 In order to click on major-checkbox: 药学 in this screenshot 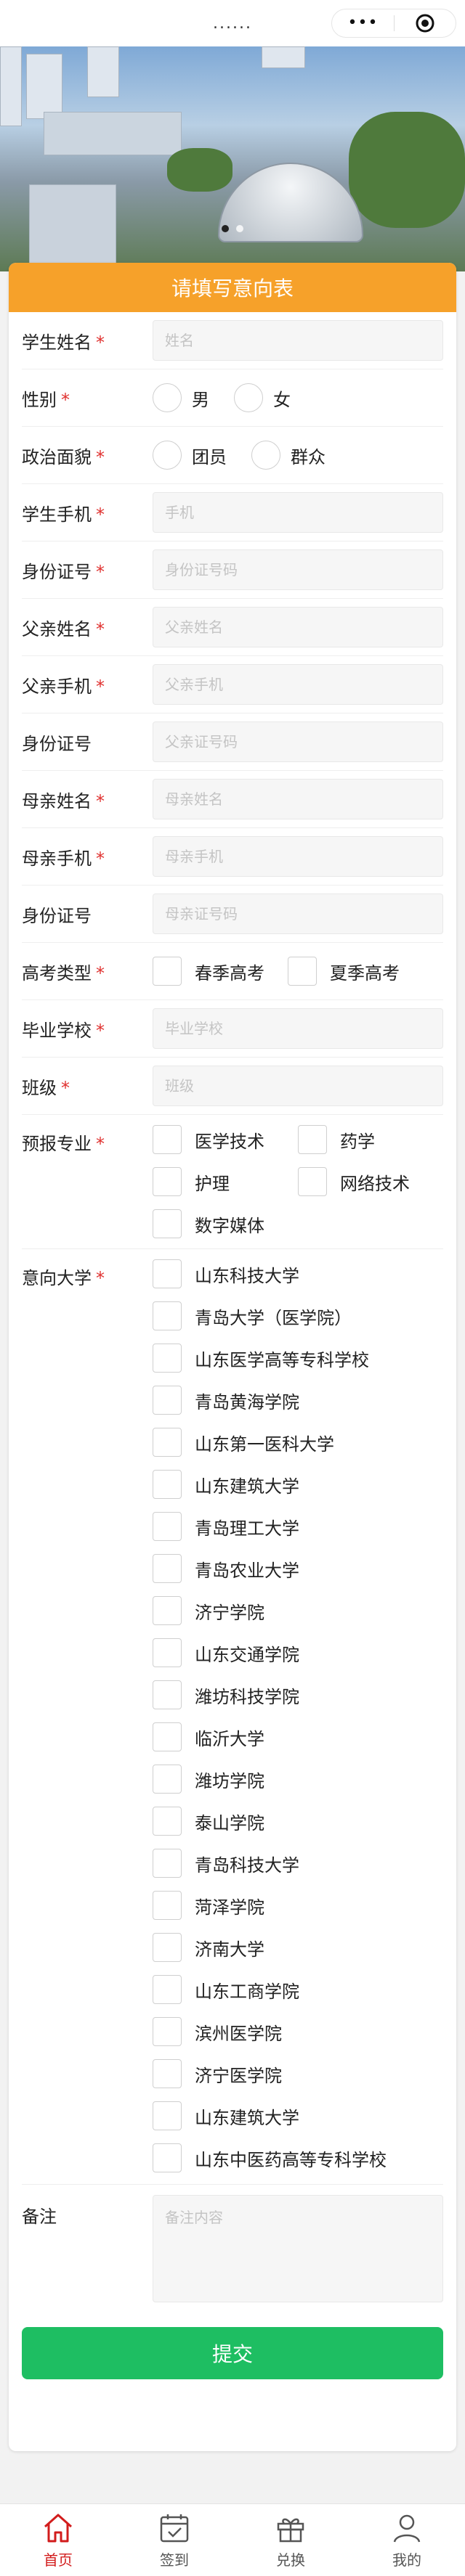, I will do `click(371, 1140)`.